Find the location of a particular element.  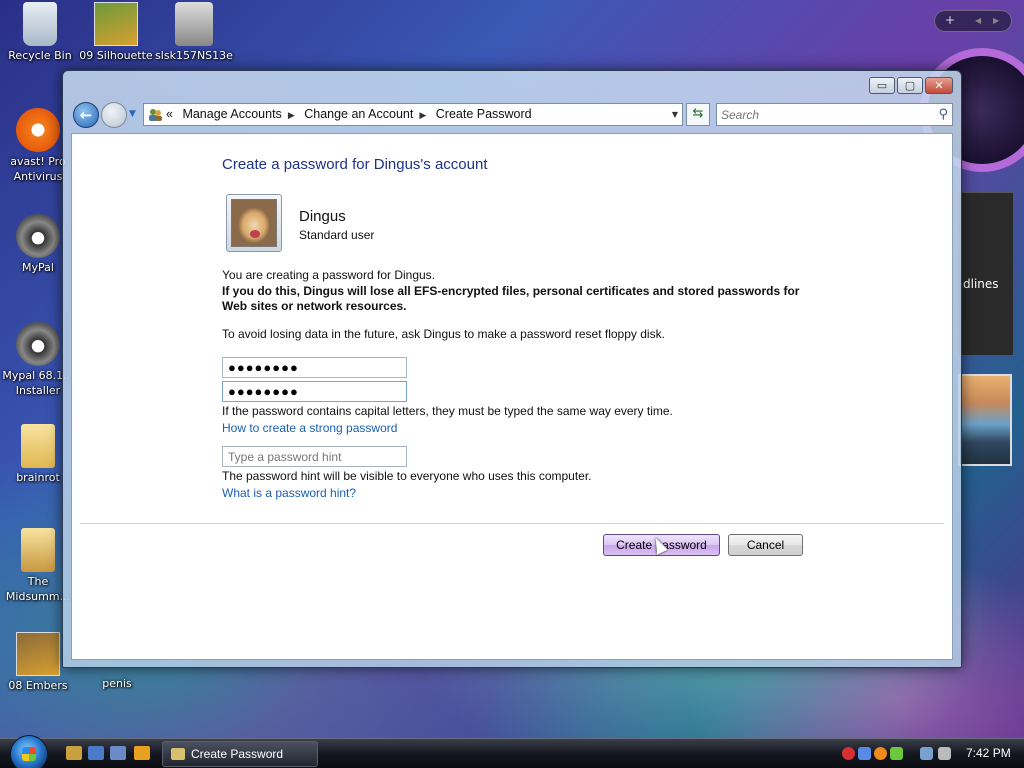

refresh-icon: ⇆ is located at coordinates (698, 113).